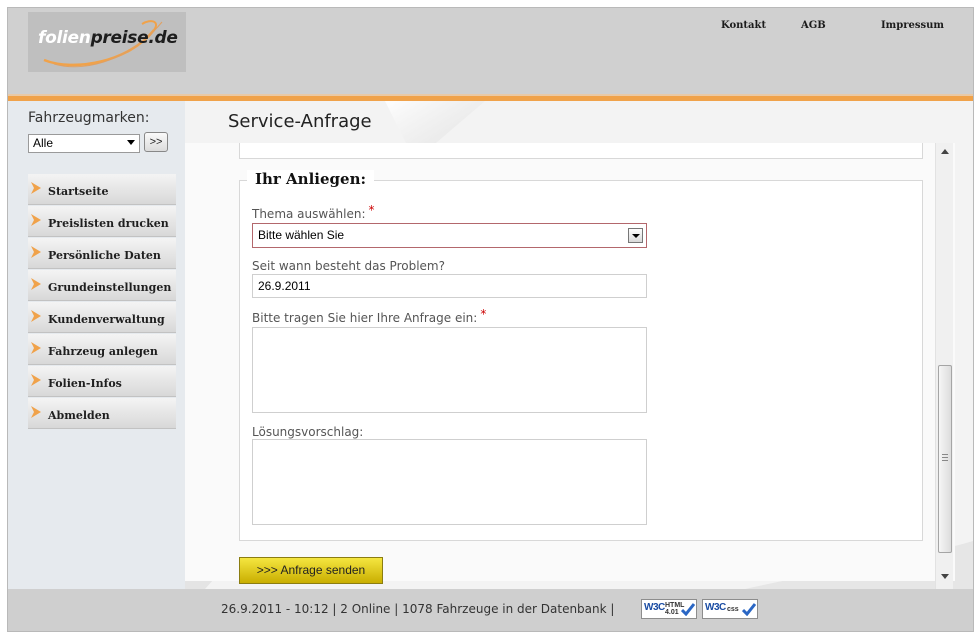 The height and width of the screenshot is (638, 980). I want to click on previous-fieldset, so click(581, 151).